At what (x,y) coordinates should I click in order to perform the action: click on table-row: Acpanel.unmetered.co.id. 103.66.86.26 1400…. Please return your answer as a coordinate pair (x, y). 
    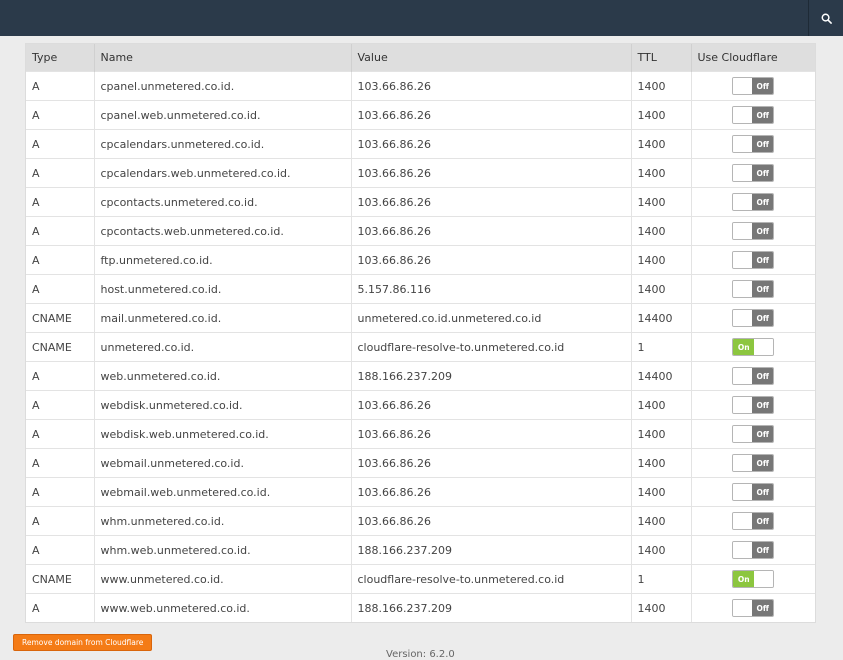
    Looking at the image, I should click on (420, 86).